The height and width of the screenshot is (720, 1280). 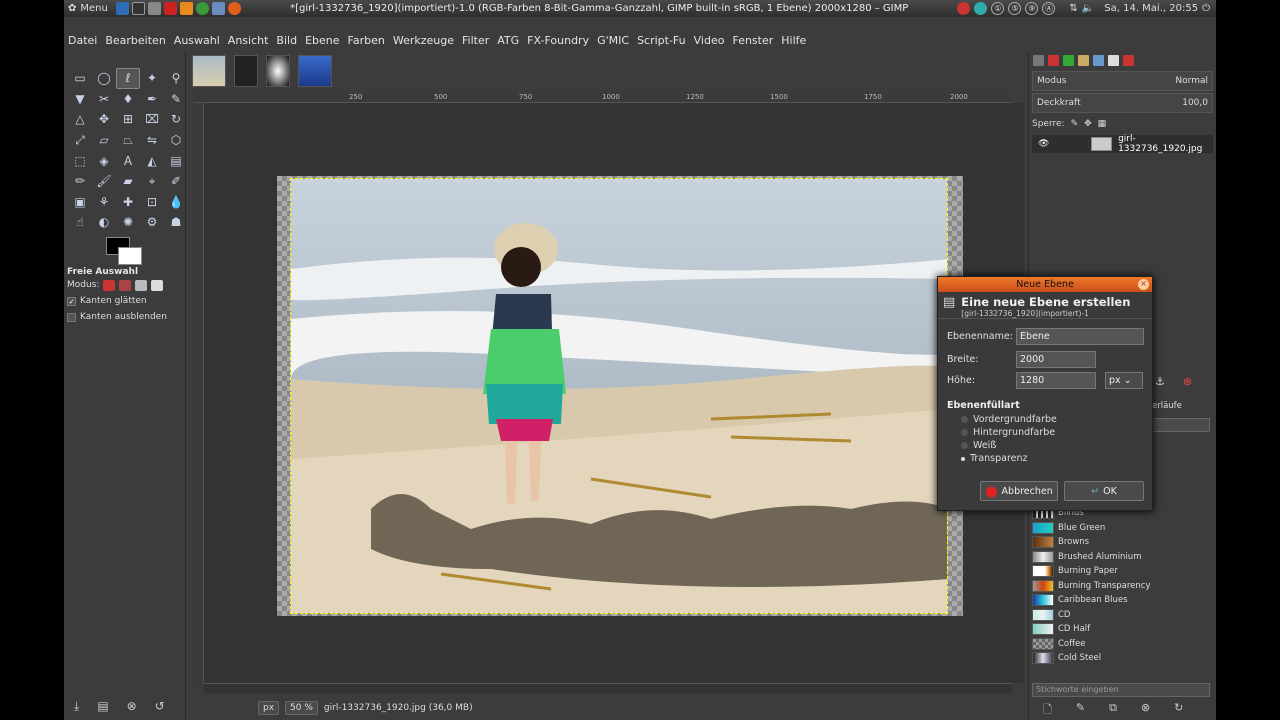 I want to click on ellipse-select-icon: ◯, so click(x=104, y=78).